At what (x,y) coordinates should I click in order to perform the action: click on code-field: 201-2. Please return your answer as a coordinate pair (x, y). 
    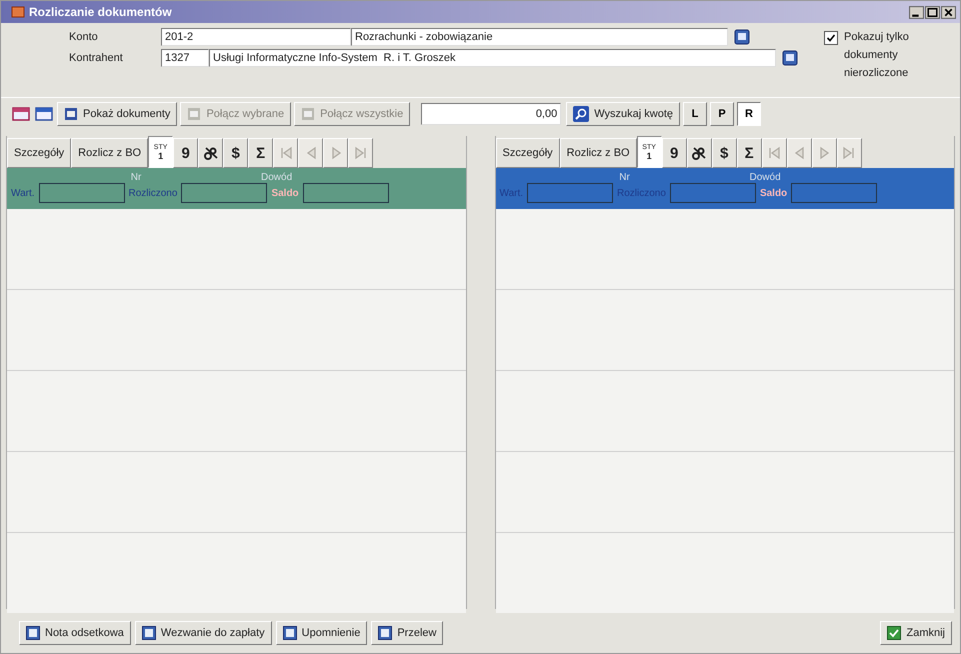
    Looking at the image, I should click on (256, 37).